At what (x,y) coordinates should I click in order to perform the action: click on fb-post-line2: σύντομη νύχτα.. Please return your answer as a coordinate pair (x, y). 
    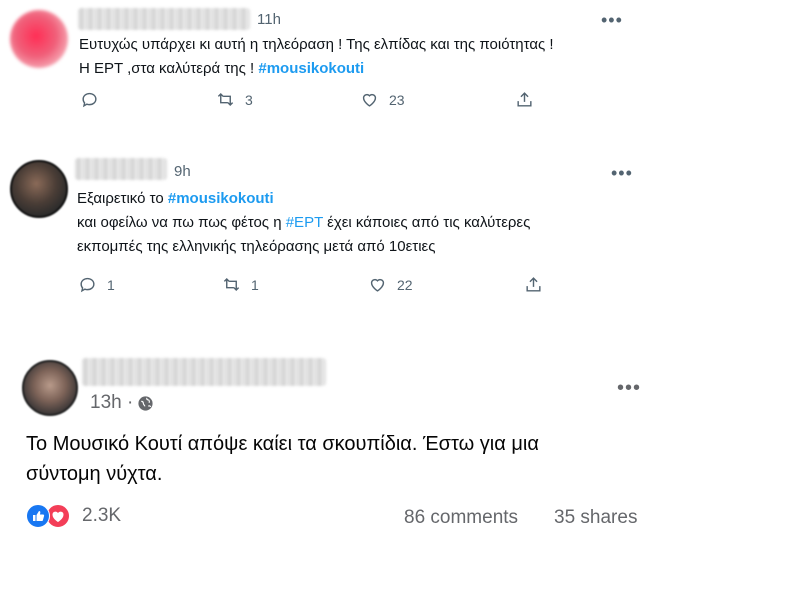
    Looking at the image, I should click on (94, 474).